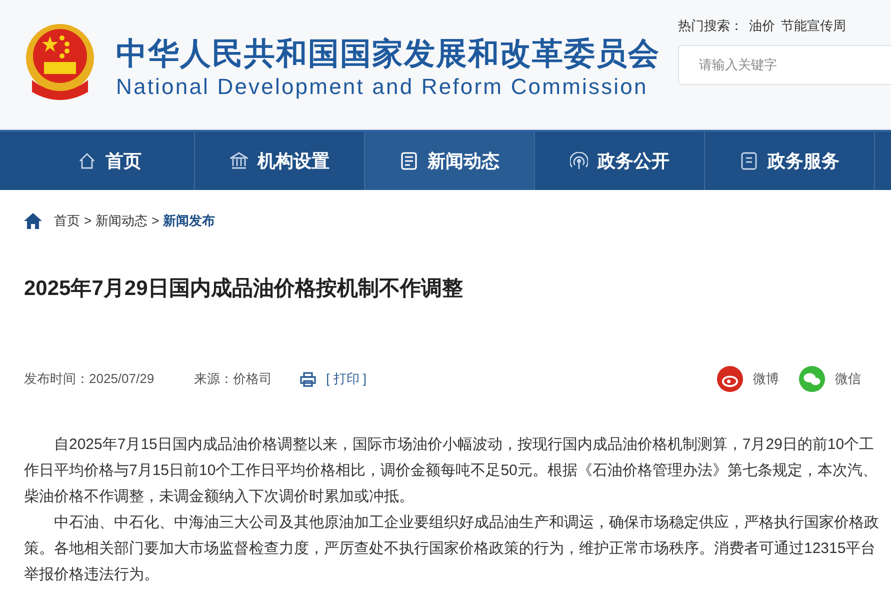  I want to click on site-title: 中华人民共和国国家发展和改革委员会, so click(388, 54).